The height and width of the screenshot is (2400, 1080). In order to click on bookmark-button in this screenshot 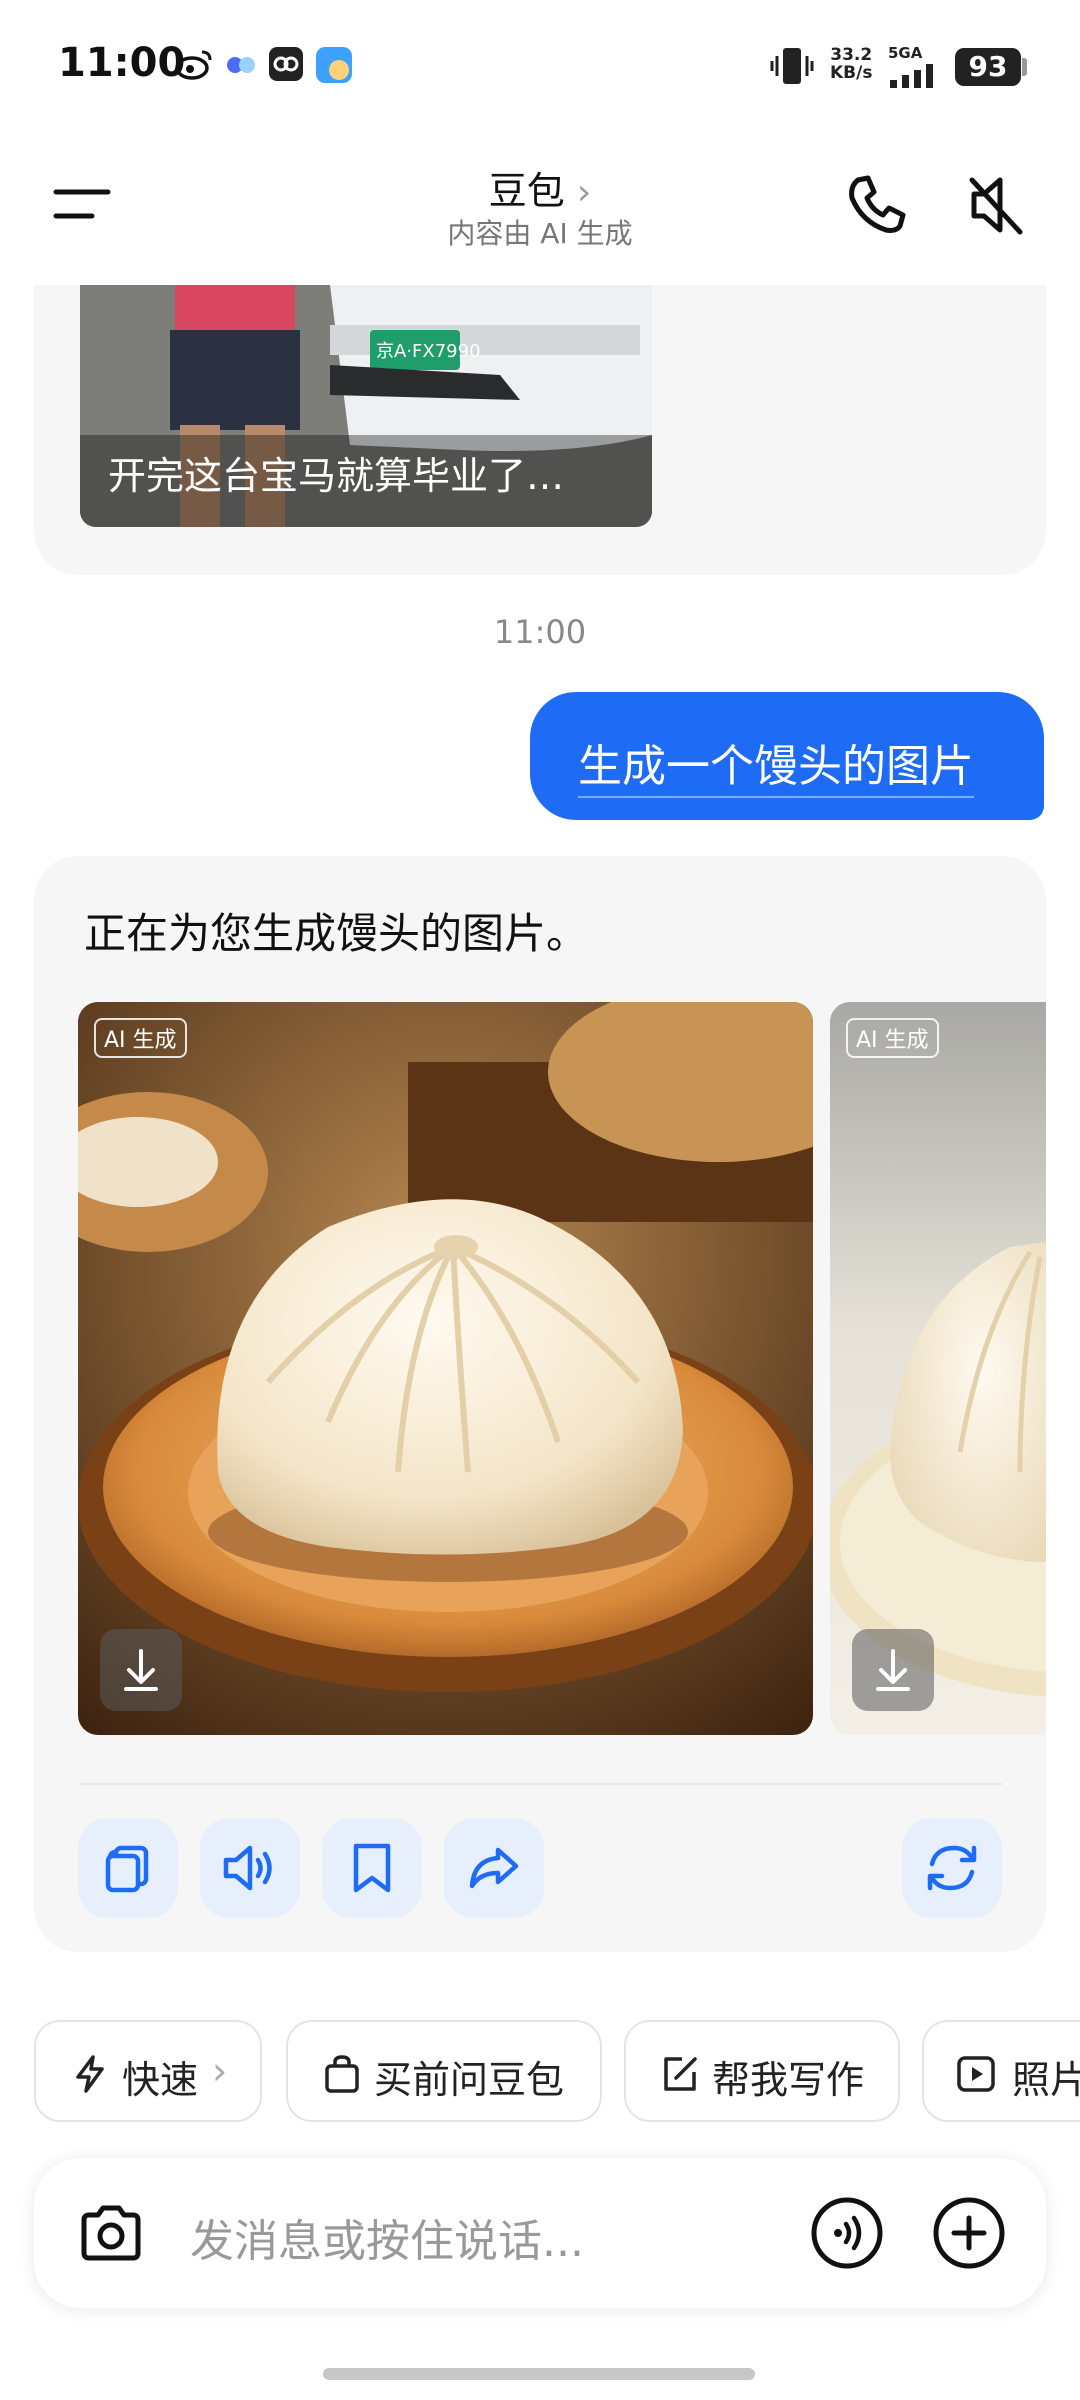, I will do `click(372, 1868)`.